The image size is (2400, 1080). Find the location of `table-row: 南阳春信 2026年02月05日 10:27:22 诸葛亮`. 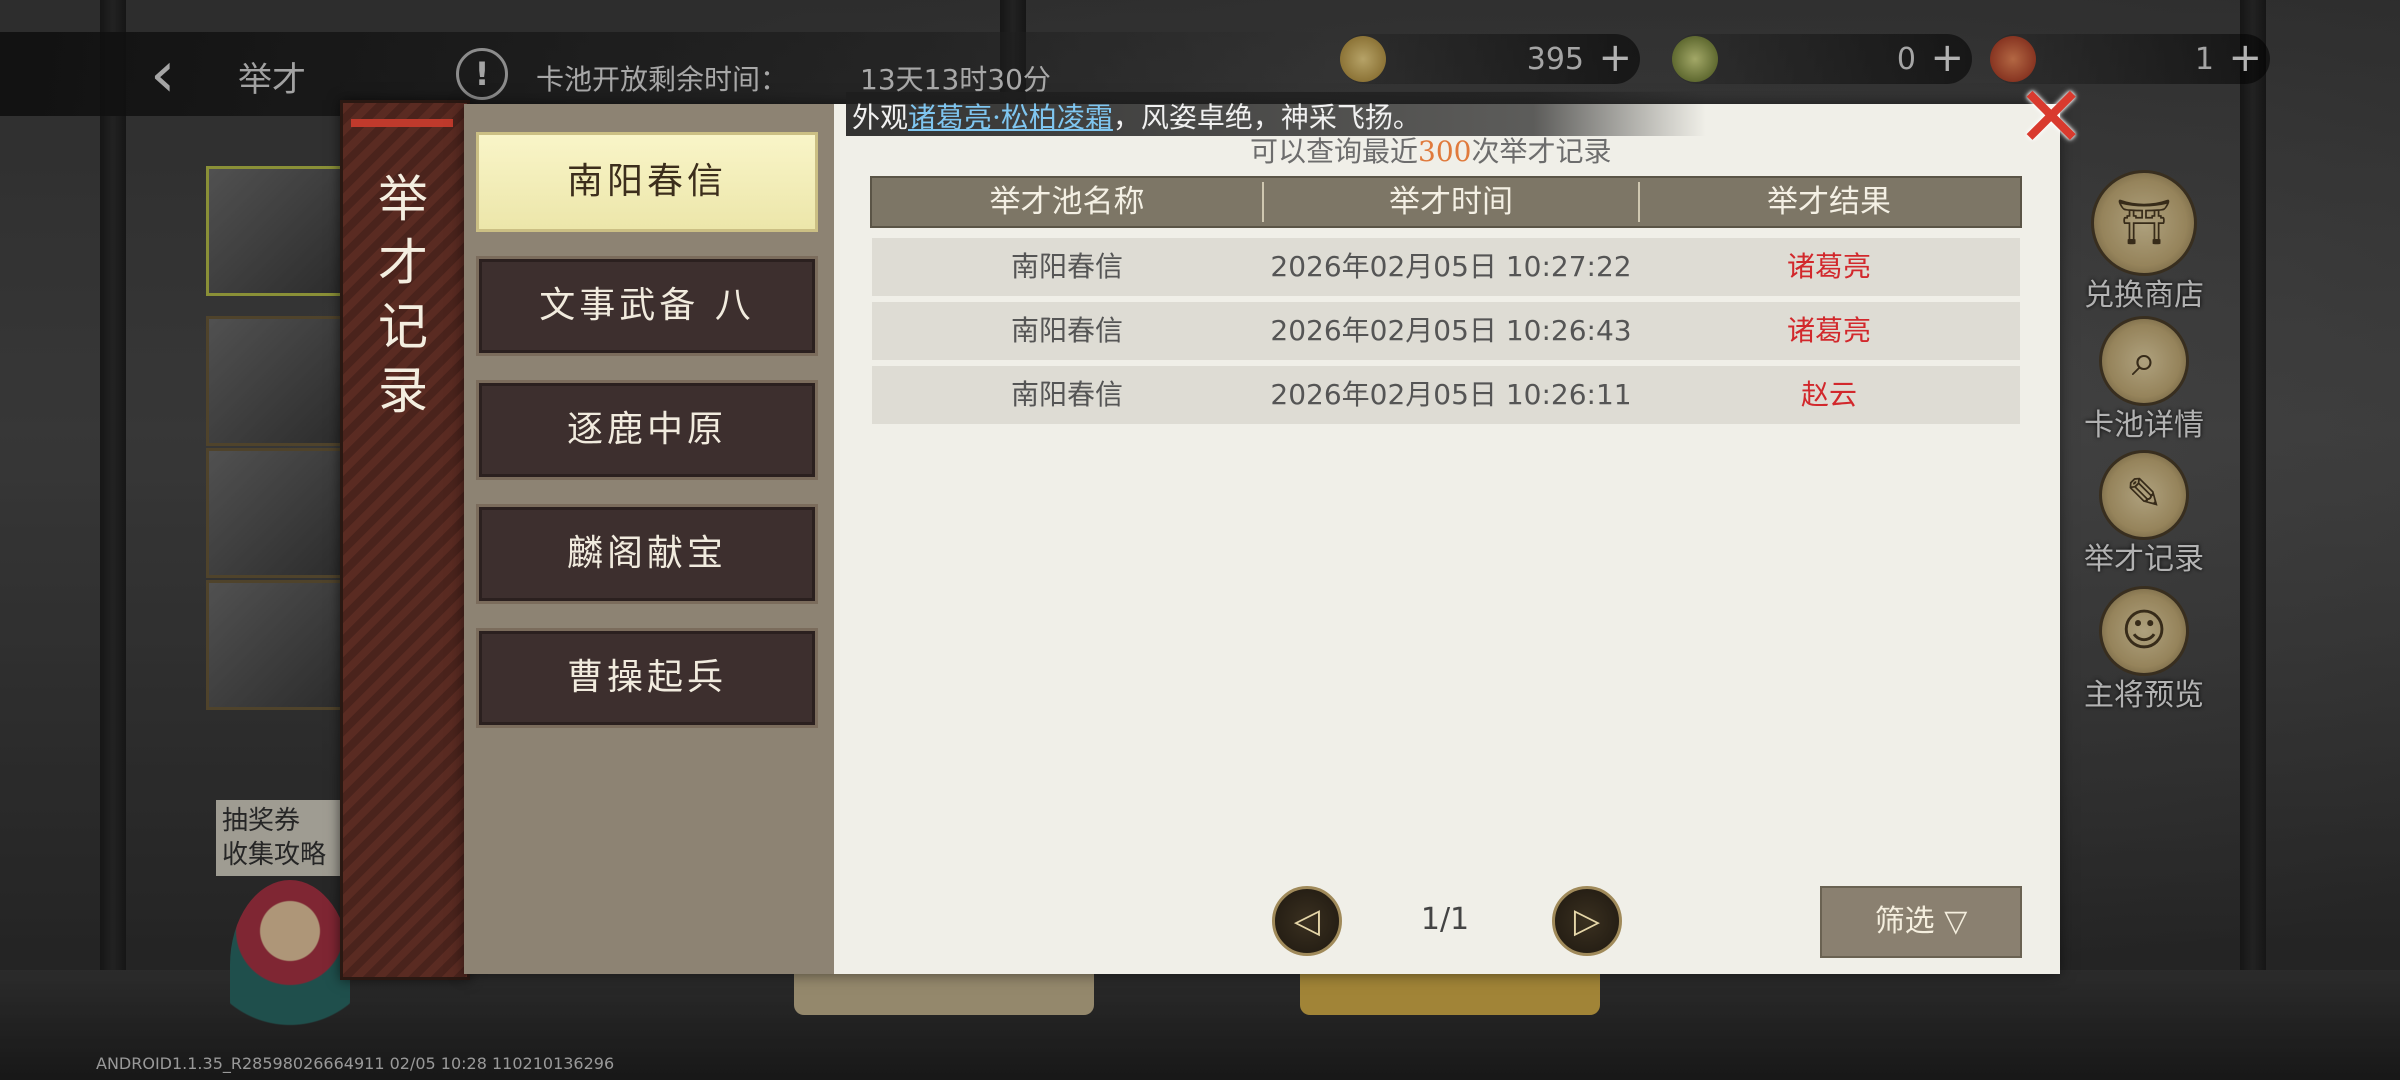

table-row: 南阳春信 2026年02月05日 10:27:22 诸葛亮 is located at coordinates (1446, 267).